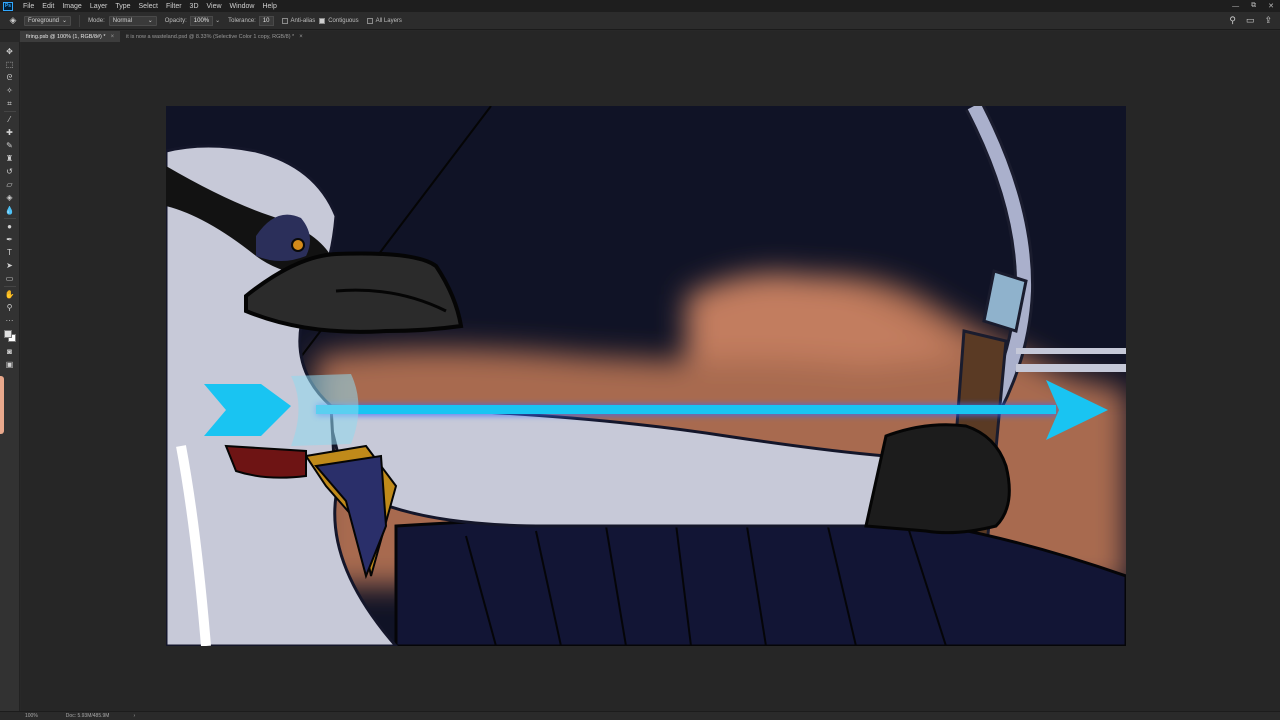 This screenshot has width=1280, height=720. Describe the element at coordinates (242, 6) in the screenshot. I see `menu-window: Window` at that location.